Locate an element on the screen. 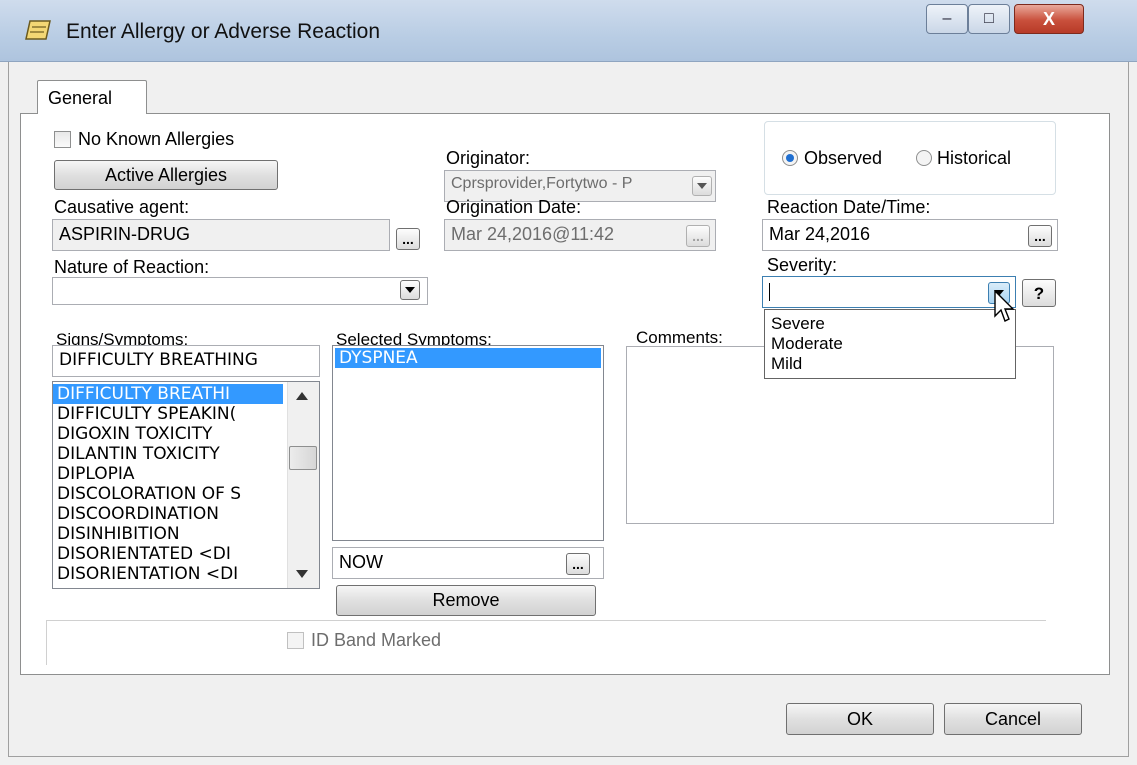 This screenshot has height=765, width=1137. list-item: DISCOORDINATION is located at coordinates (186, 514).